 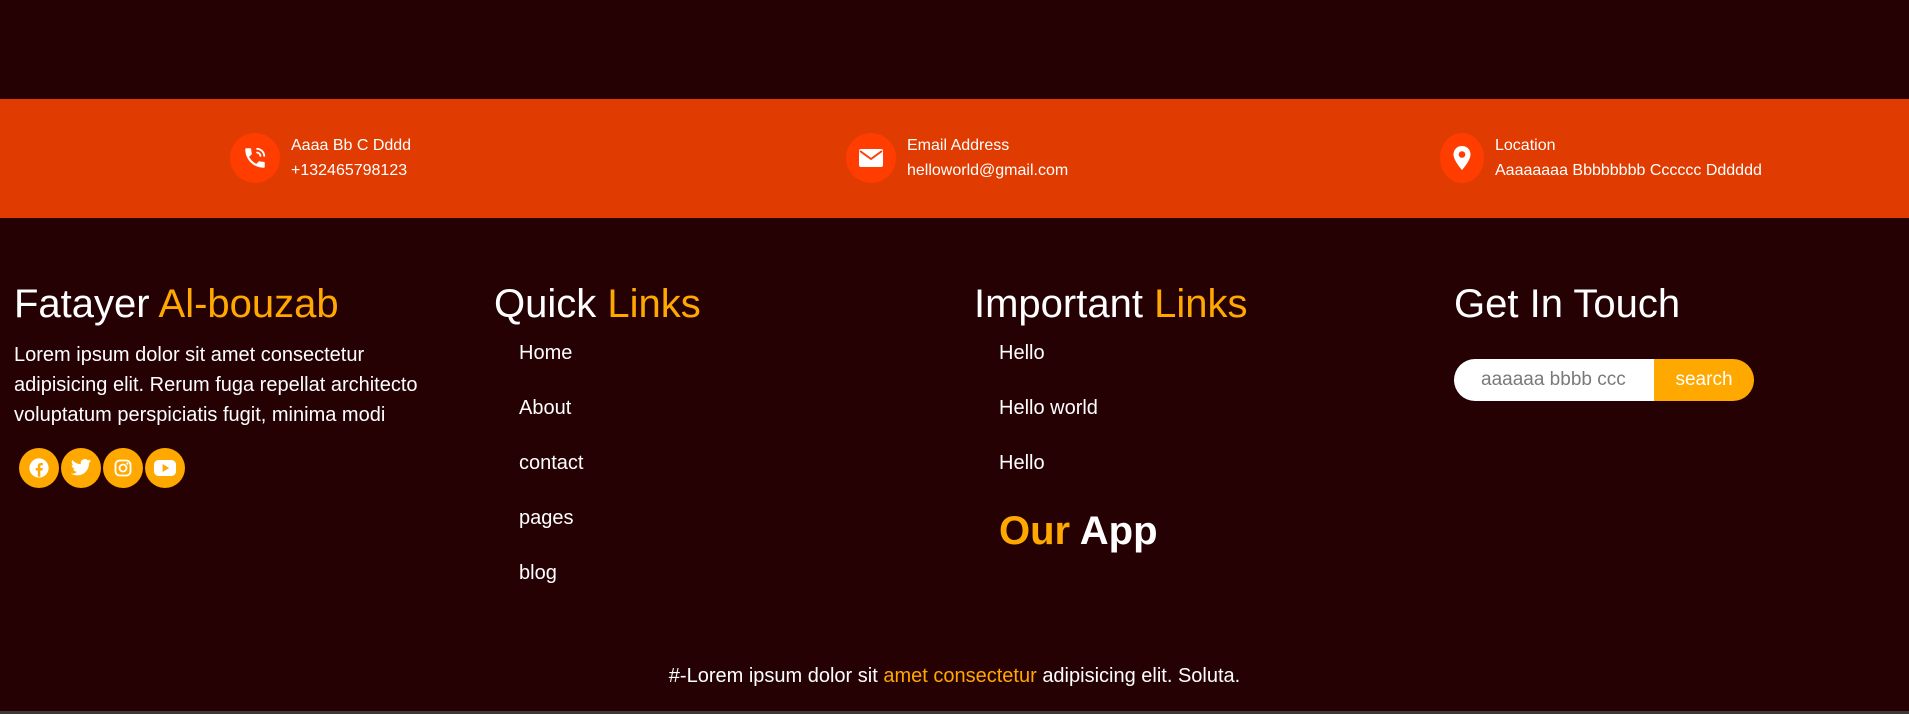 I want to click on list-item: contact, so click(x=610, y=478).